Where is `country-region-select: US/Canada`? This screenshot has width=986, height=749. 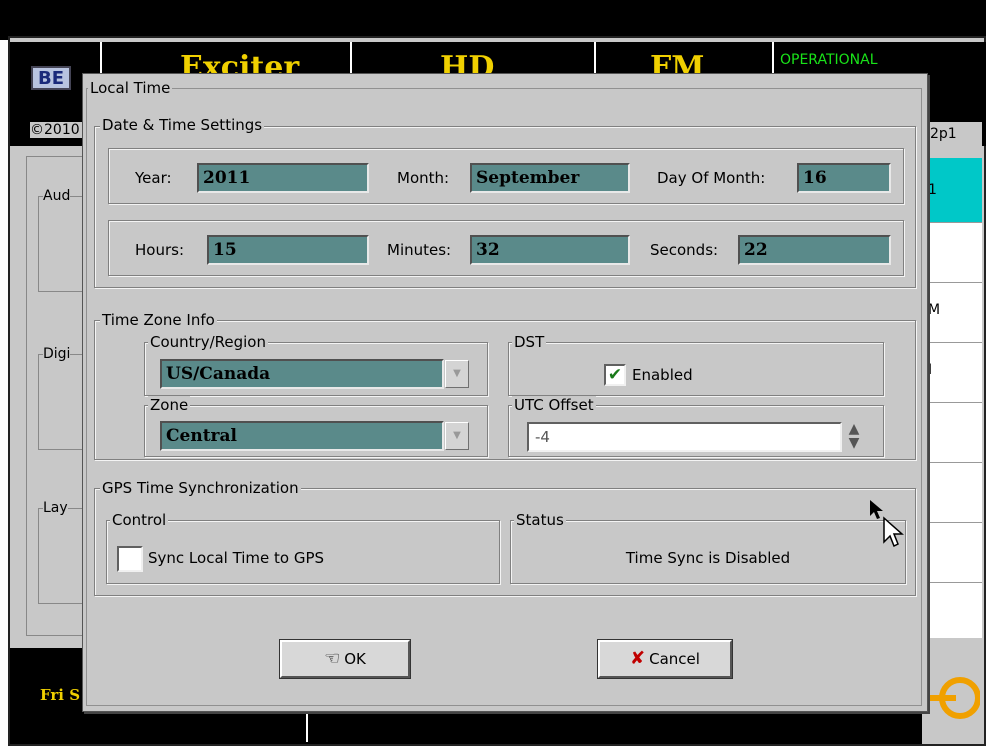
country-region-select: US/Canada is located at coordinates (302, 374).